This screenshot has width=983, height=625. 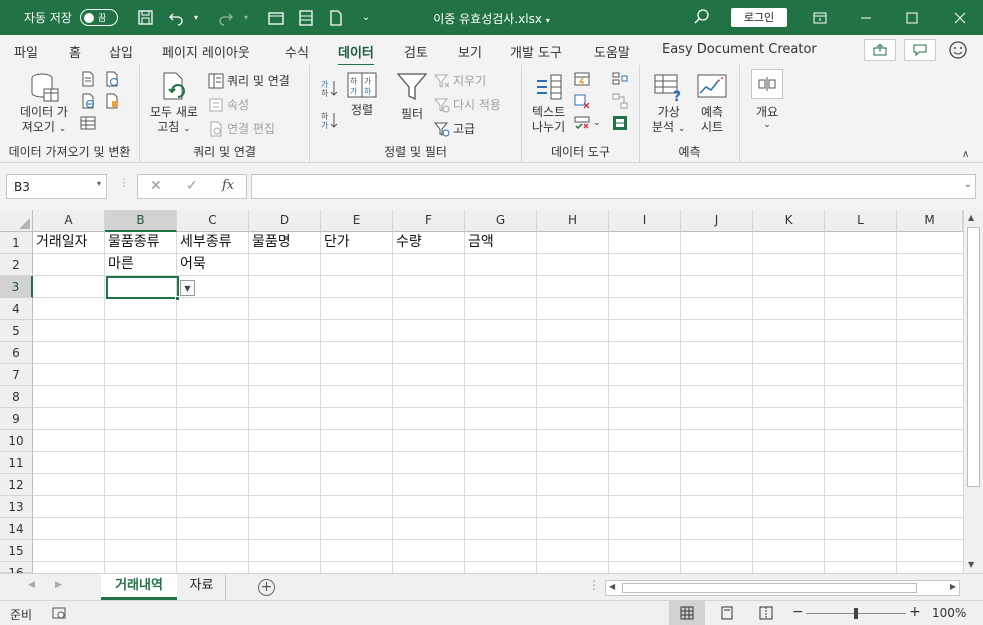 I want to click on existing-connections-button, so click(x=112, y=101).